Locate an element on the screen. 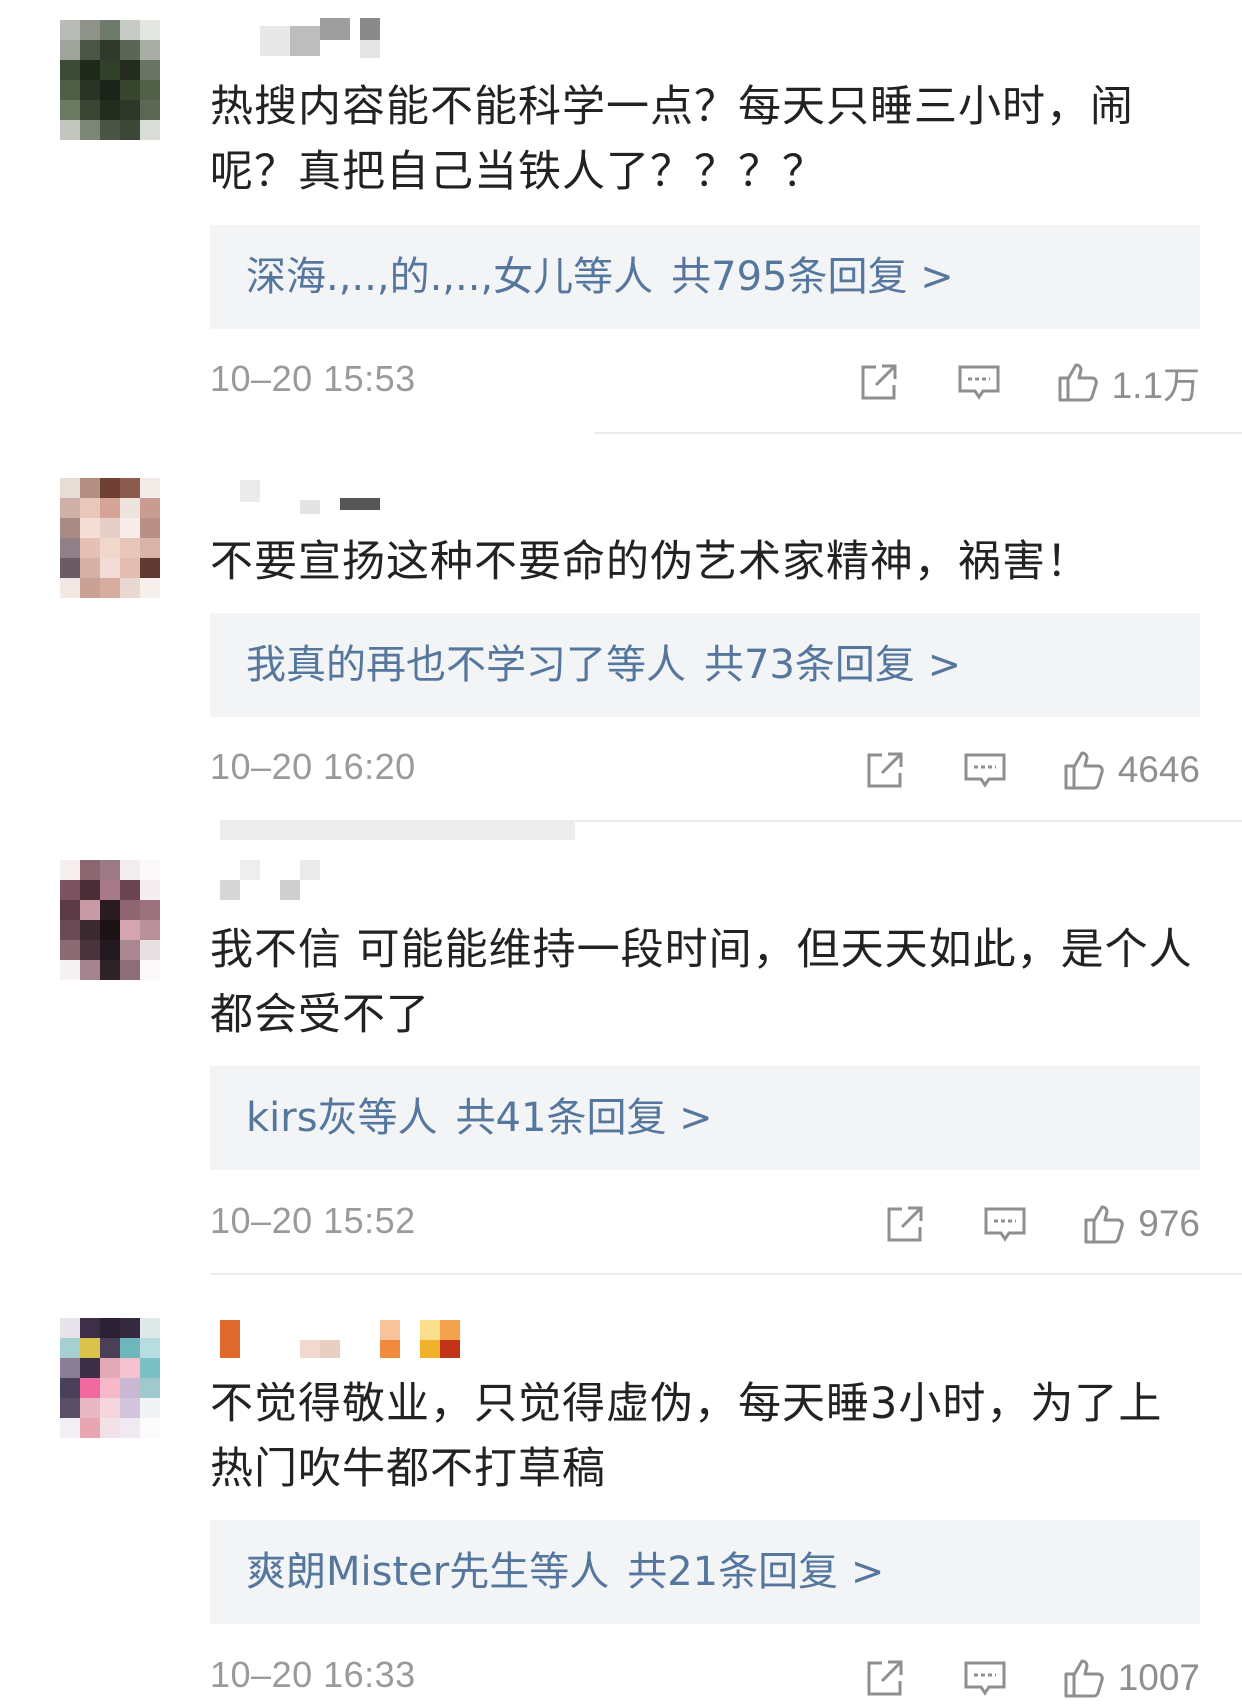  reply-users: 我真的再也不学习了等人 is located at coordinates (466, 665).